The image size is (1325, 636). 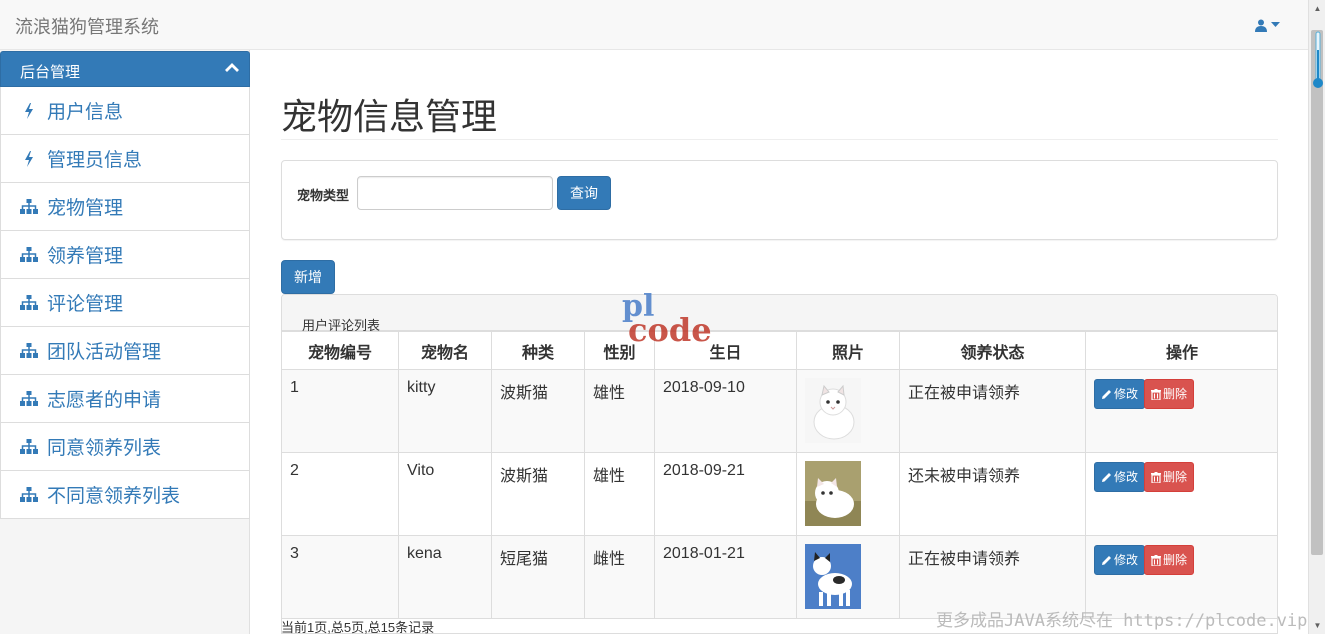 I want to click on adoption-status-cell: 还未被申请领养, so click(x=992, y=494).